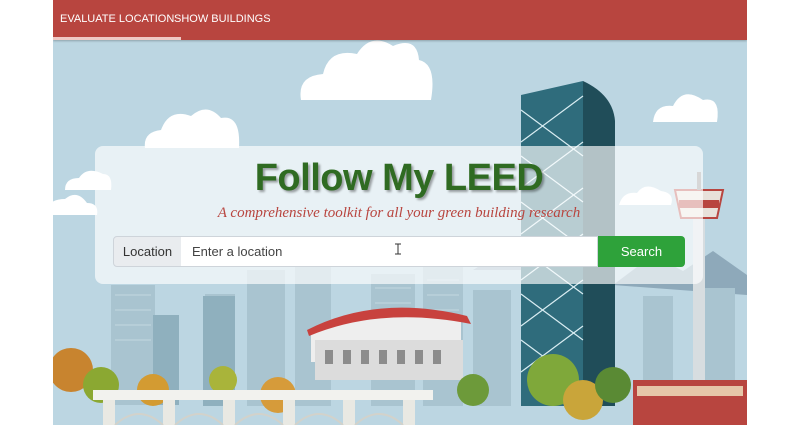  Describe the element at coordinates (147, 251) in the screenshot. I see `location-label: Location` at that location.